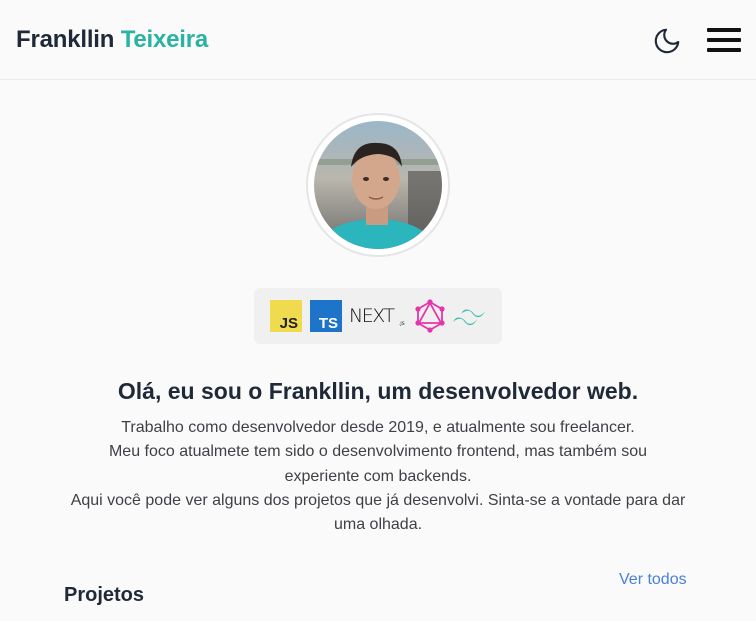 The width and height of the screenshot is (756, 621). What do you see at coordinates (378, 40) in the screenshot?
I see `site-header: Frankllin Teixeira` at bounding box center [378, 40].